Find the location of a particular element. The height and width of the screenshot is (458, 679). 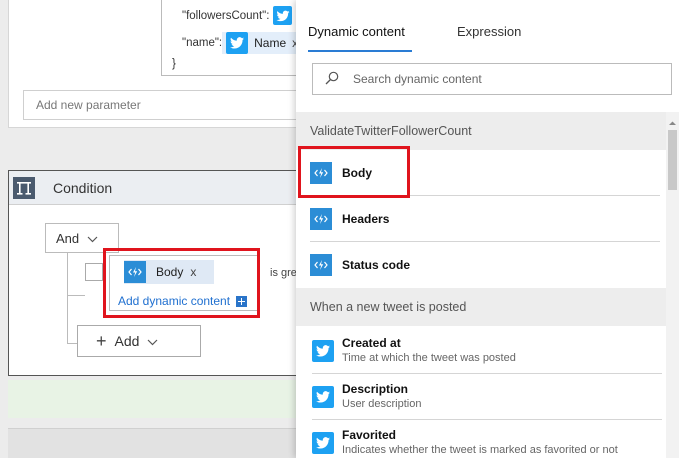

next-card-strip is located at coordinates (158, 443).